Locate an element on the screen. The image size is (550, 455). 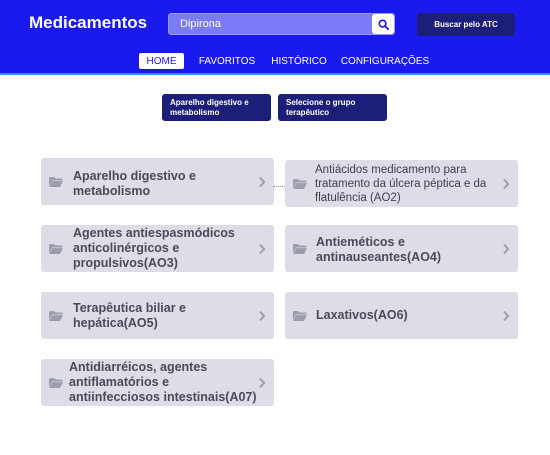
subgroup-filter-button: Selecione o grupo terapêutico is located at coordinates (332, 107).